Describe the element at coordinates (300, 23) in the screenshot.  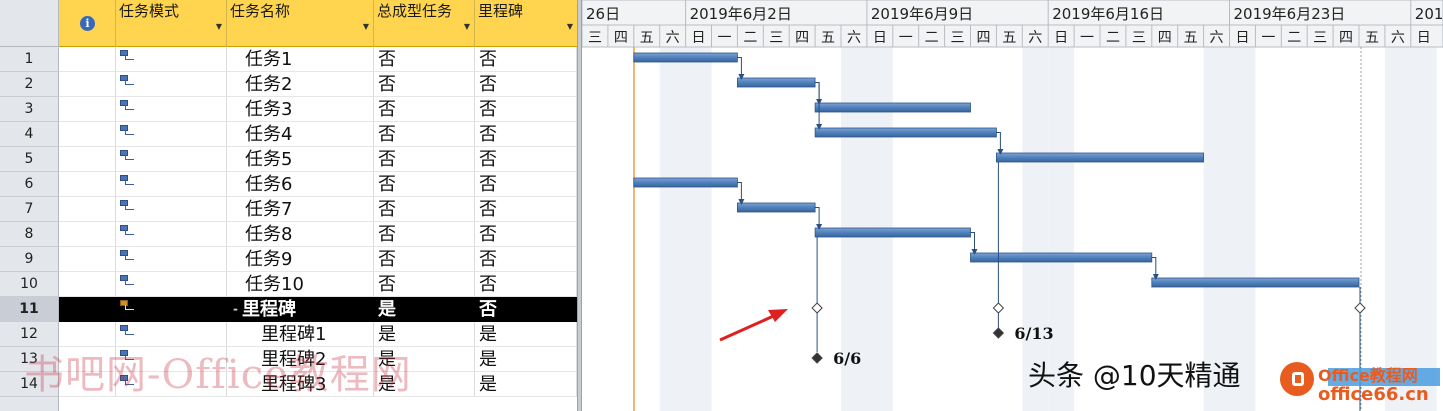
I see `task-name-column-header: 任务名称 ▼` at that location.